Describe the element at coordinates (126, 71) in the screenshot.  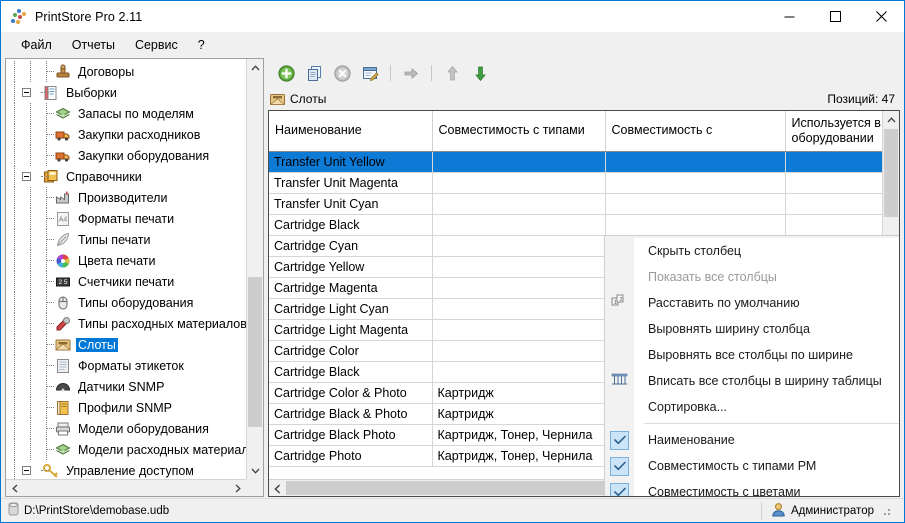
I see `sidebar-item-0: Договоры` at that location.